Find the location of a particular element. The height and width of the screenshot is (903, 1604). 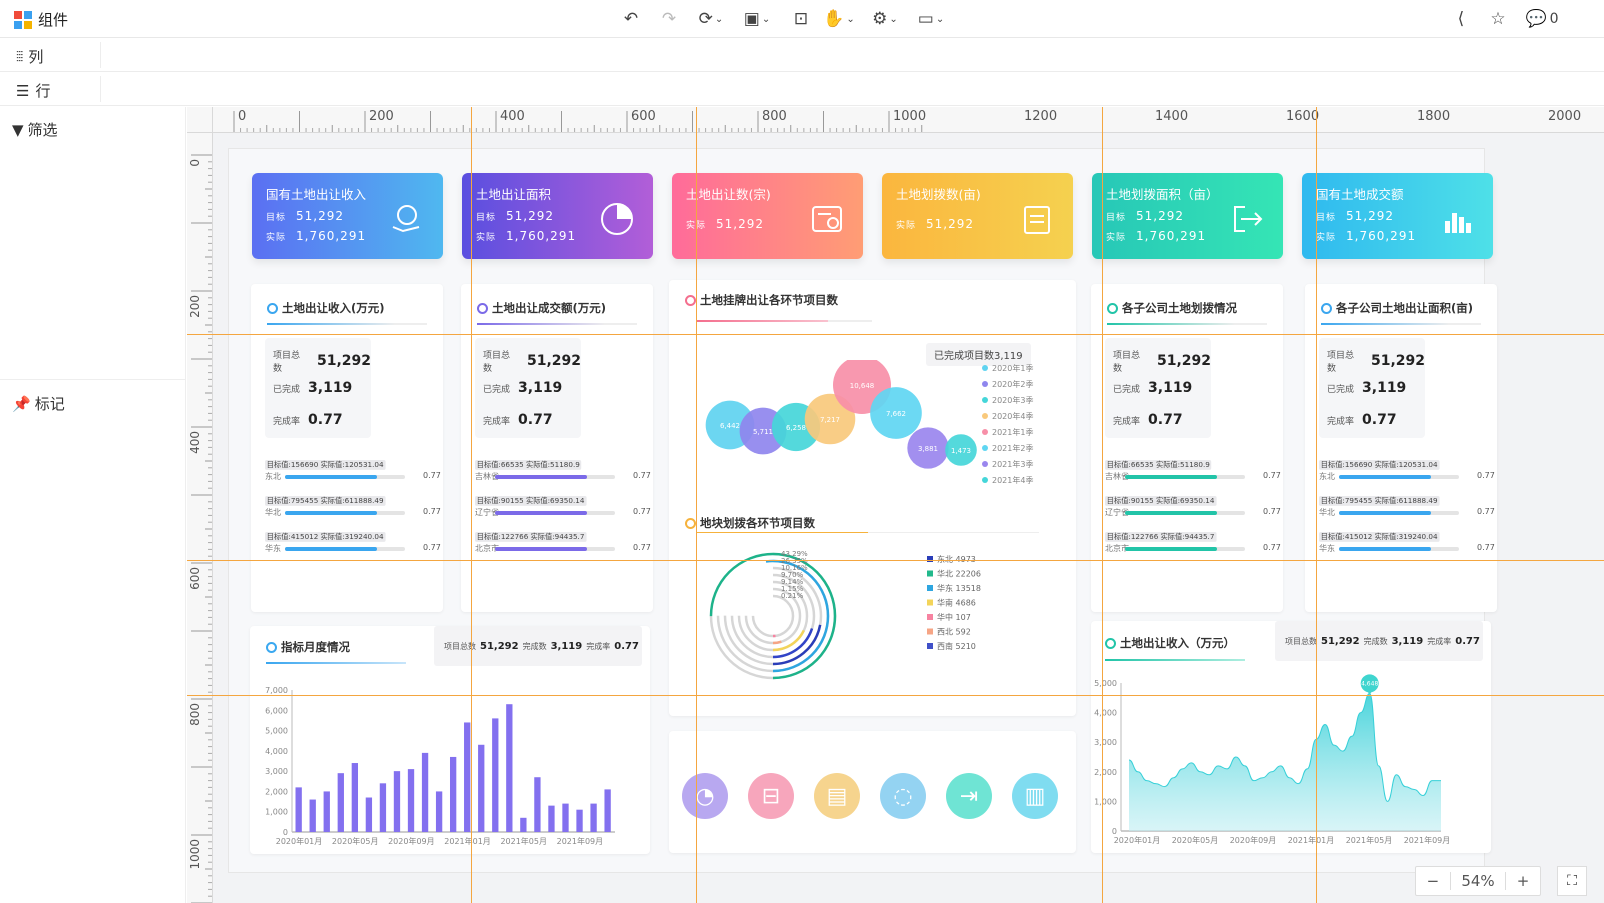

x-tick-label: 2020年09月 is located at coordinates (1253, 840).